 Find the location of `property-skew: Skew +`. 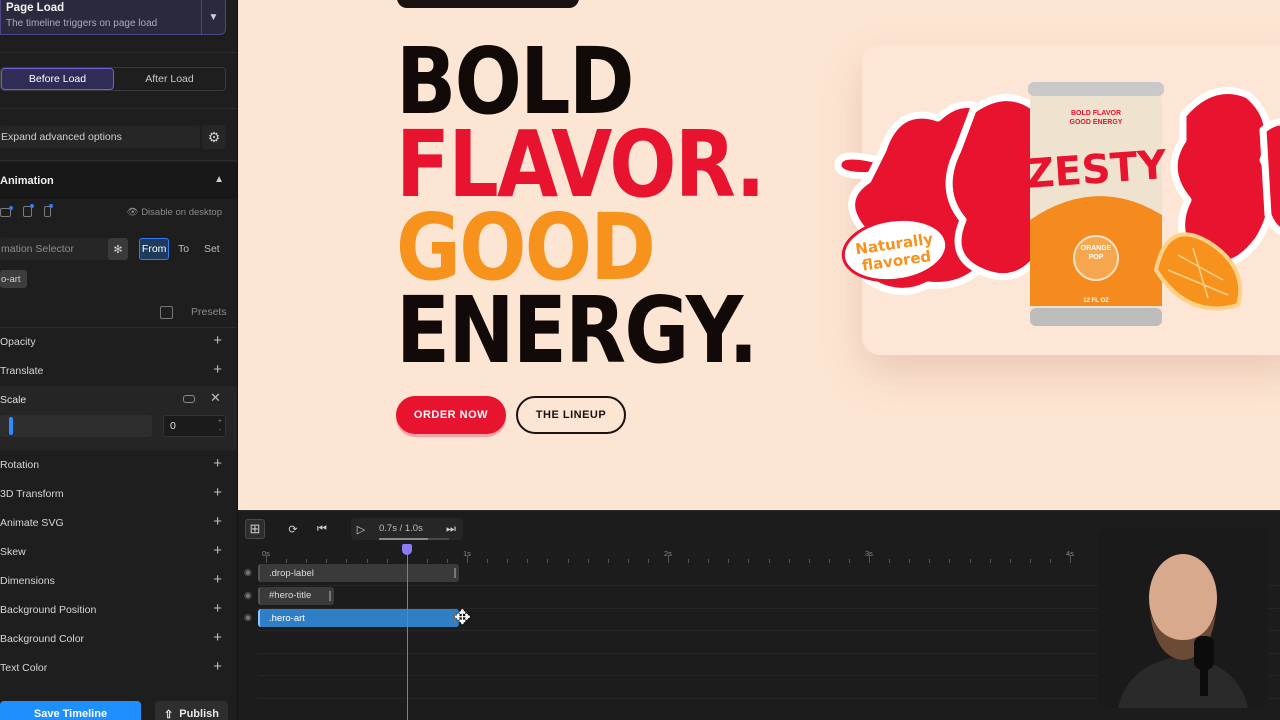

property-skew: Skew + is located at coordinates (118, 551).